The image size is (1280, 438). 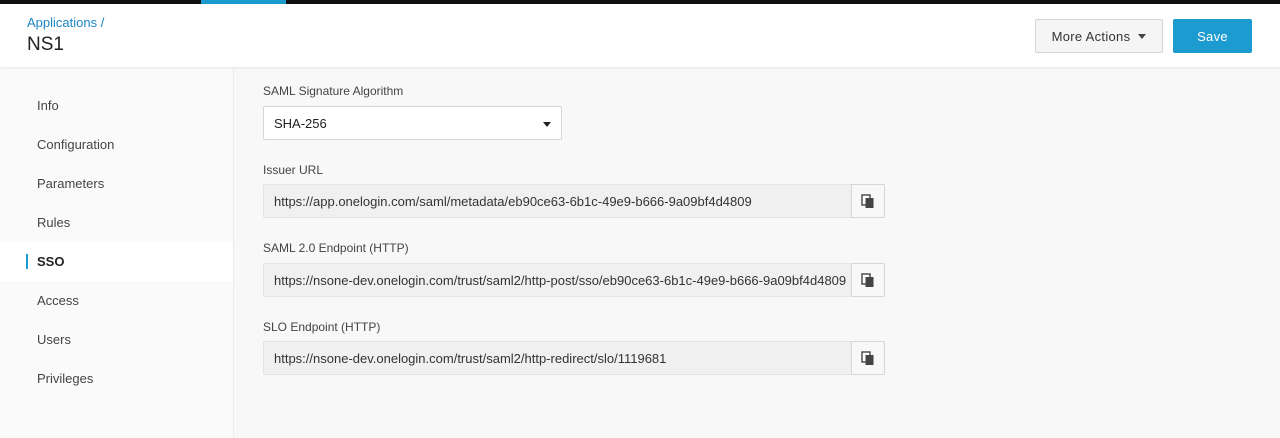 I want to click on sidebar-item-info: Info, so click(x=116, y=105).